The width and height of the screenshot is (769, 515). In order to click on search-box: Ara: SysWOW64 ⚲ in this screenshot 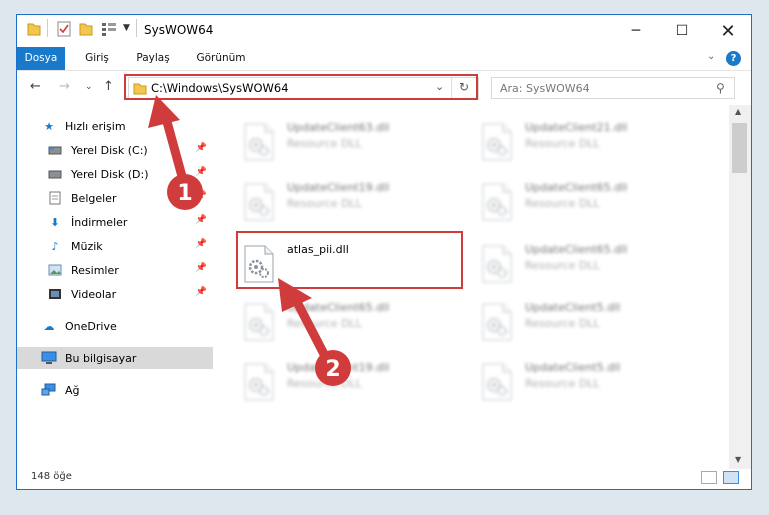, I will do `click(613, 88)`.